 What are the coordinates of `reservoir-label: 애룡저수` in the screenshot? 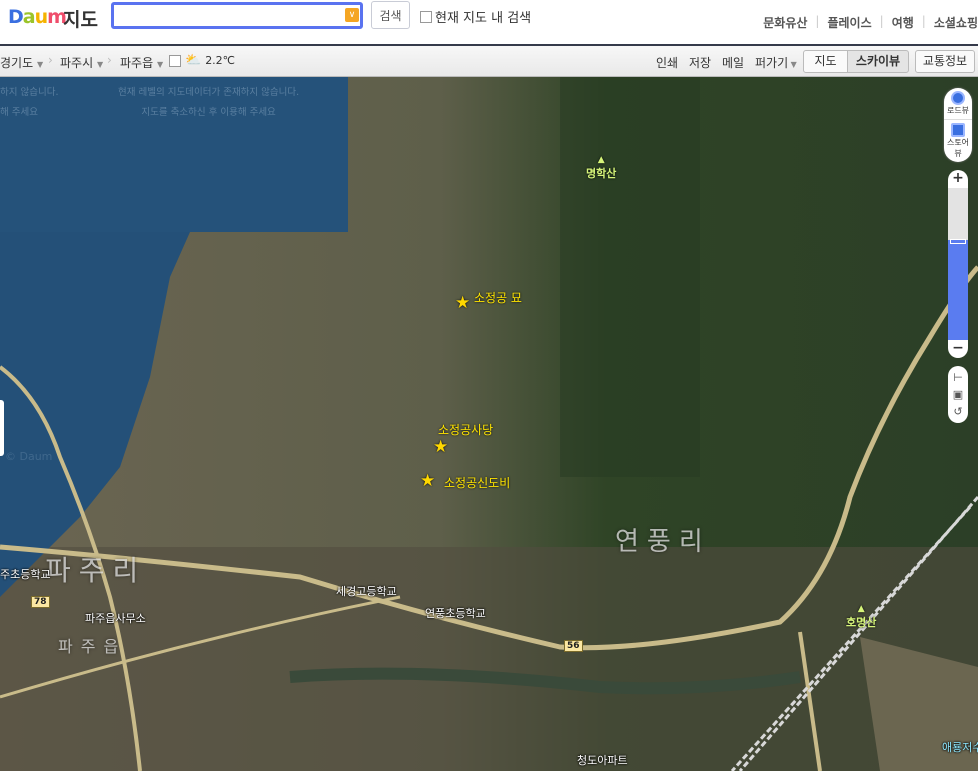 It's located at (960, 747).